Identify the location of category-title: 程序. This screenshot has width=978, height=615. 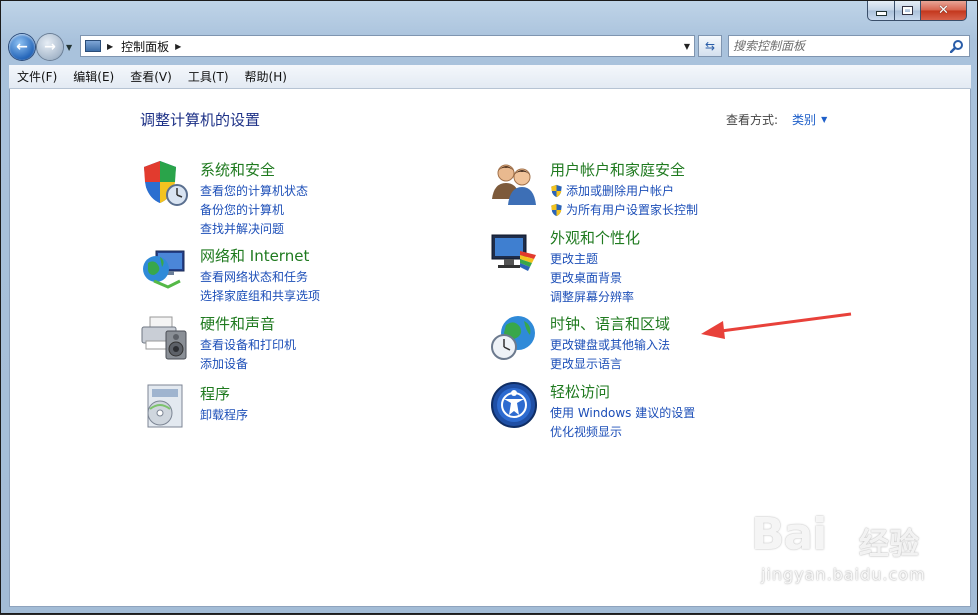
(215, 393).